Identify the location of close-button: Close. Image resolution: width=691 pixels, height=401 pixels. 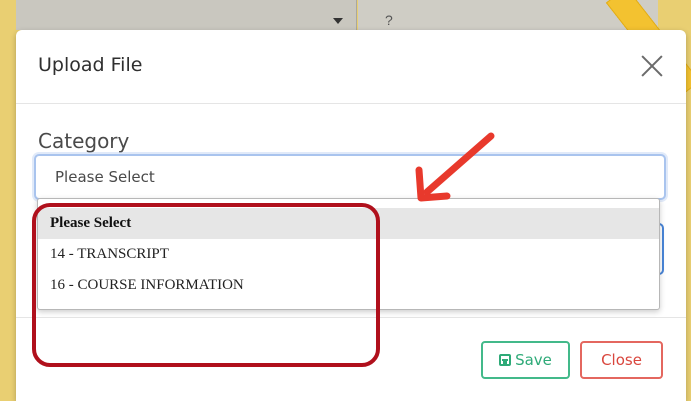
(621, 360).